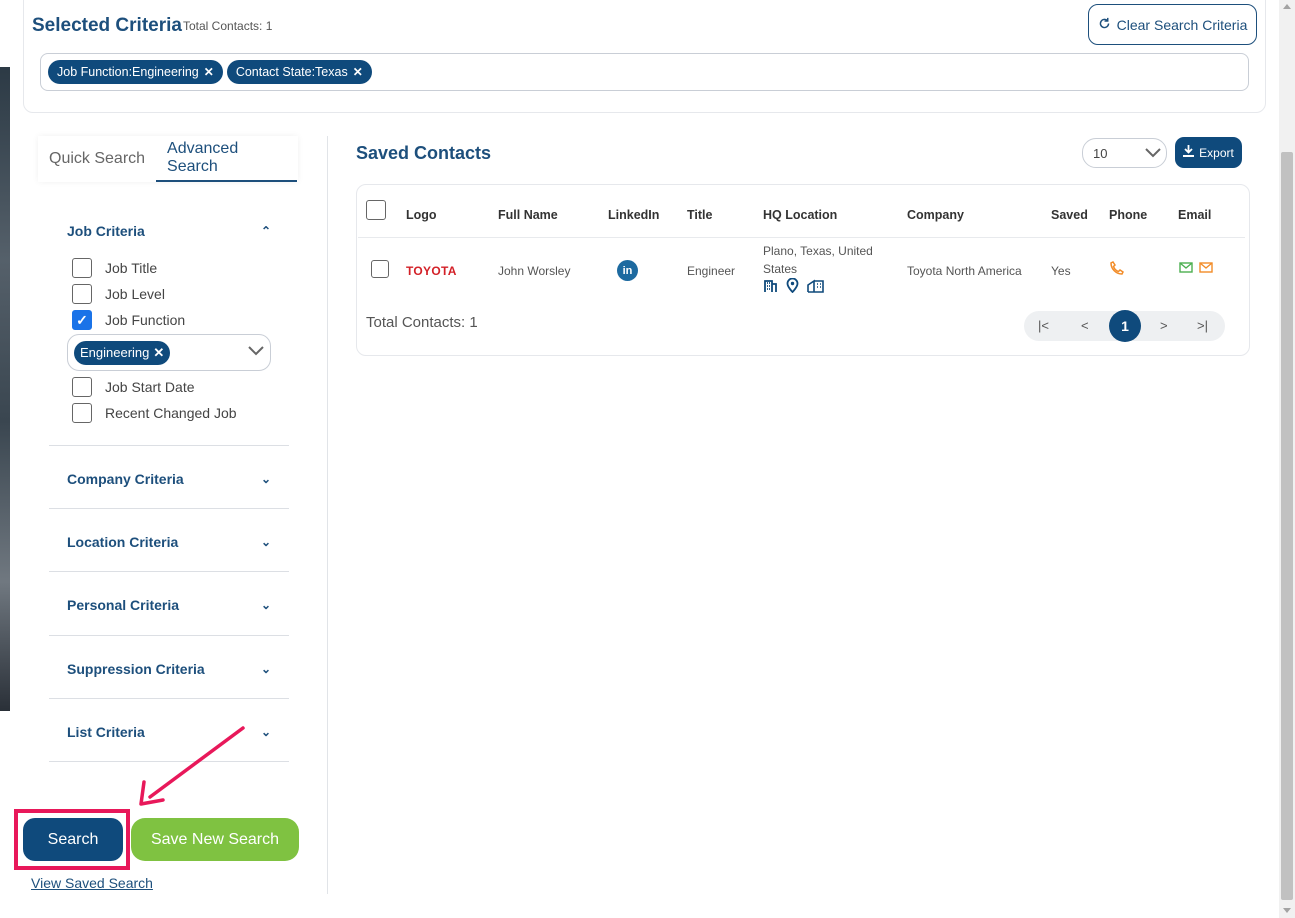 Image resolution: width=1295 pixels, height=918 pixels. What do you see at coordinates (97, 159) in the screenshot?
I see `tab-quick-search: Quick Search` at bounding box center [97, 159].